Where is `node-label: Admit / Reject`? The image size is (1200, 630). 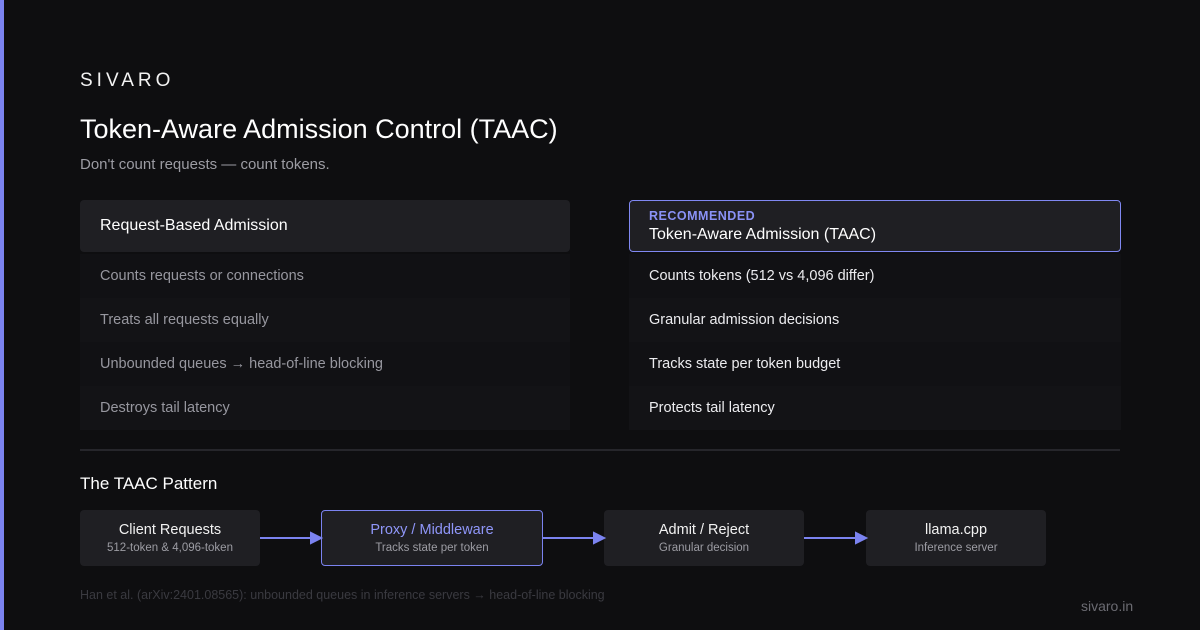
node-label: Admit / Reject is located at coordinates (704, 530).